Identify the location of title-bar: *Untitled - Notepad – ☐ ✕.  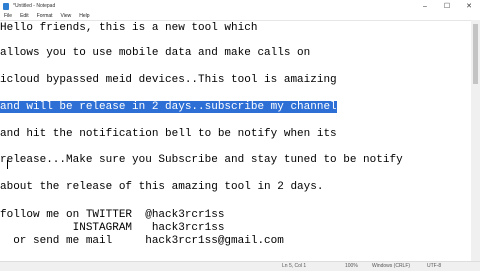
(240, 6).